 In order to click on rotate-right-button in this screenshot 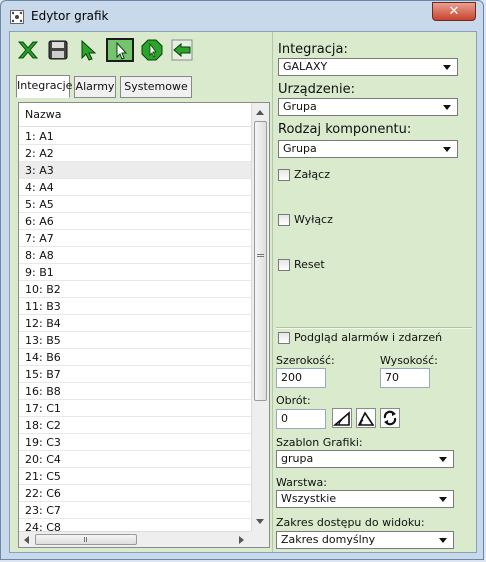, I will do `click(366, 418)`.